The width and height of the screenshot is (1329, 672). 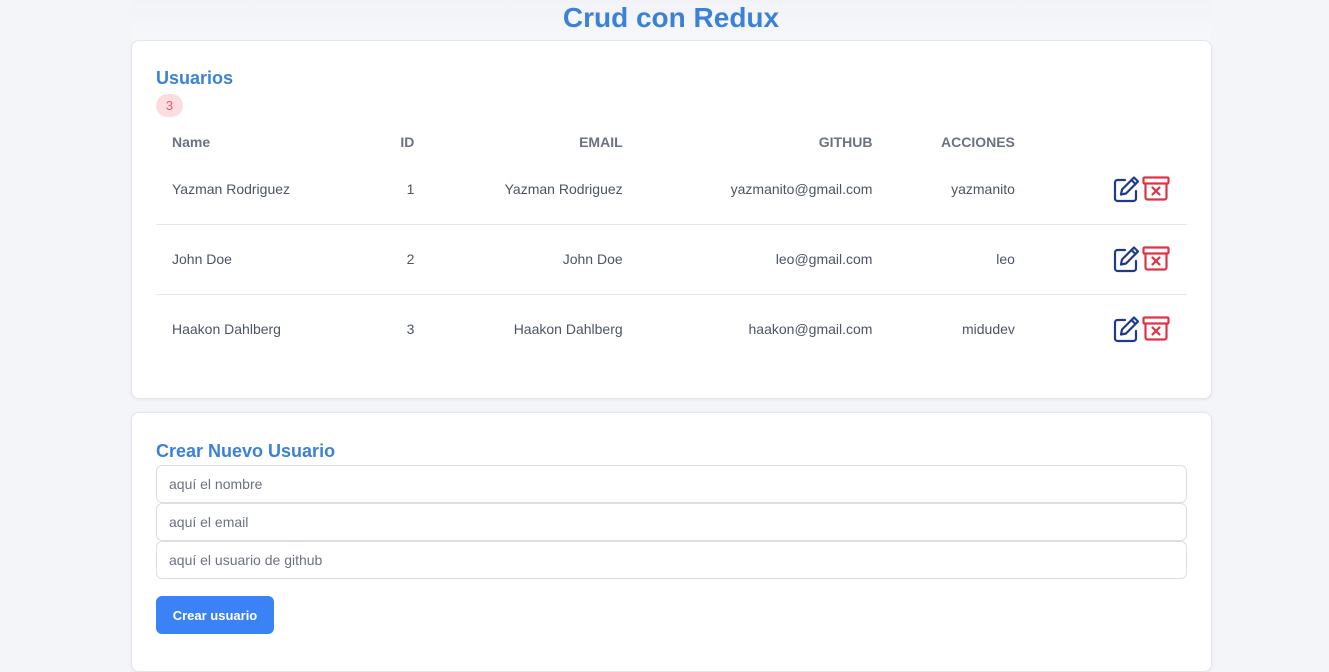 What do you see at coordinates (396, 259) in the screenshot?
I see `cell-id: 2` at bounding box center [396, 259].